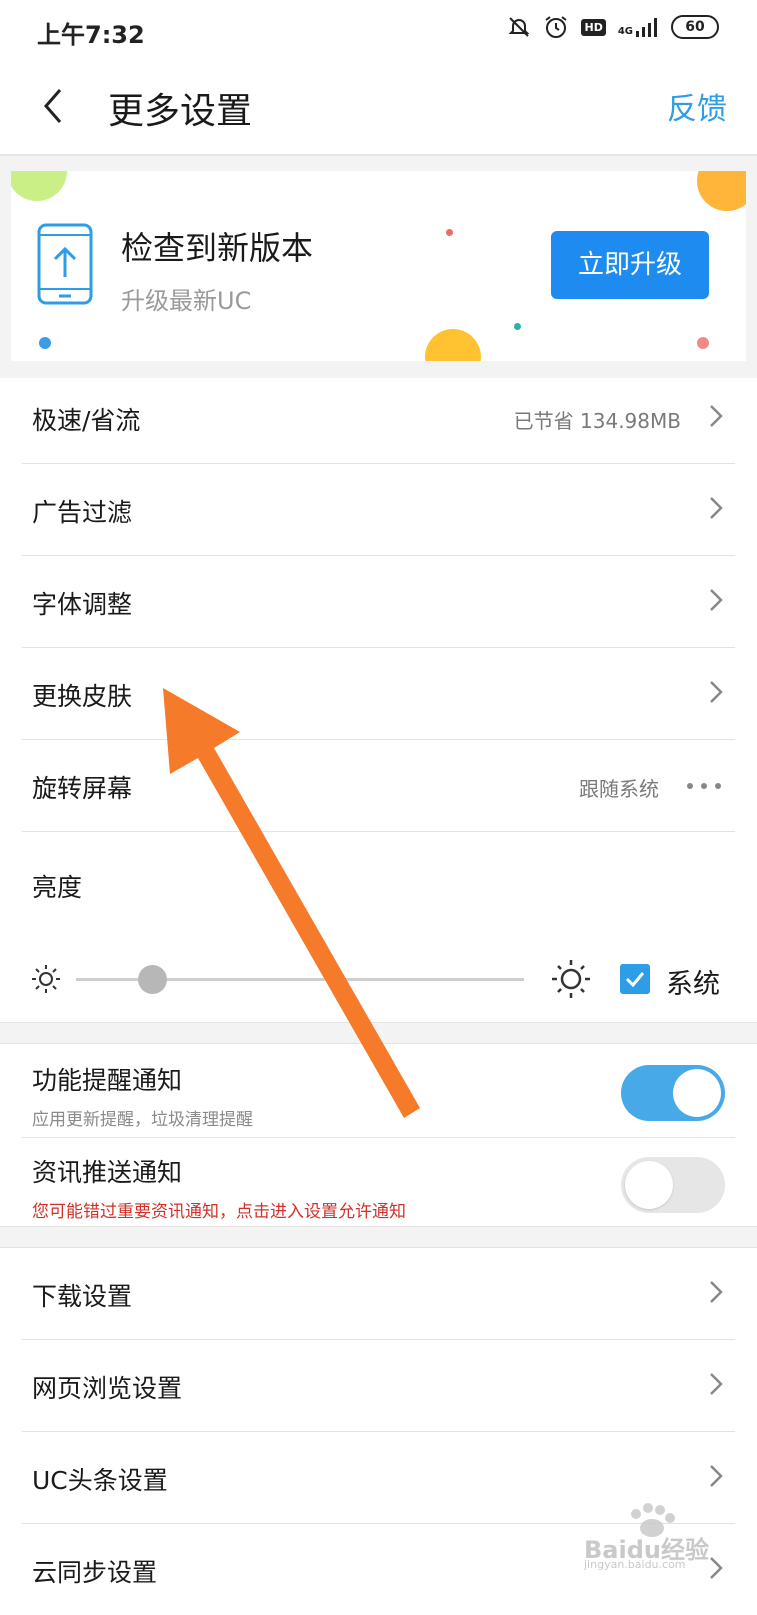 The height and width of the screenshot is (1615, 757). What do you see at coordinates (655, 1535) in the screenshot?
I see `baidu-watermark: Baidu经验 jingyan.baidu.com` at bounding box center [655, 1535].